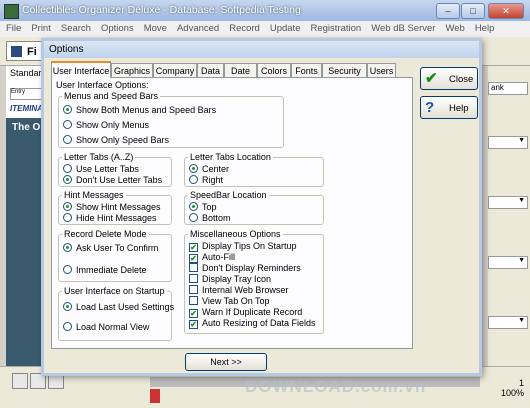 This screenshot has height=408, width=530. I want to click on group-label: User Interface on Startup, so click(114, 291).